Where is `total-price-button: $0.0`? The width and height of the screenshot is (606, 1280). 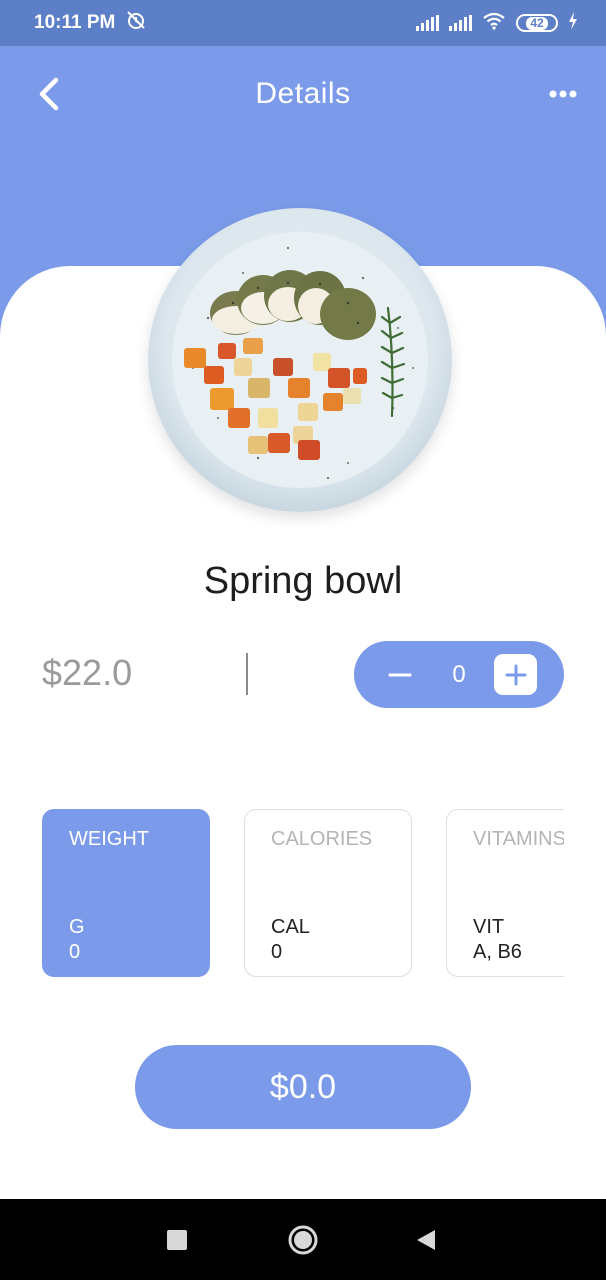
total-price-button: $0.0 is located at coordinates (303, 1087).